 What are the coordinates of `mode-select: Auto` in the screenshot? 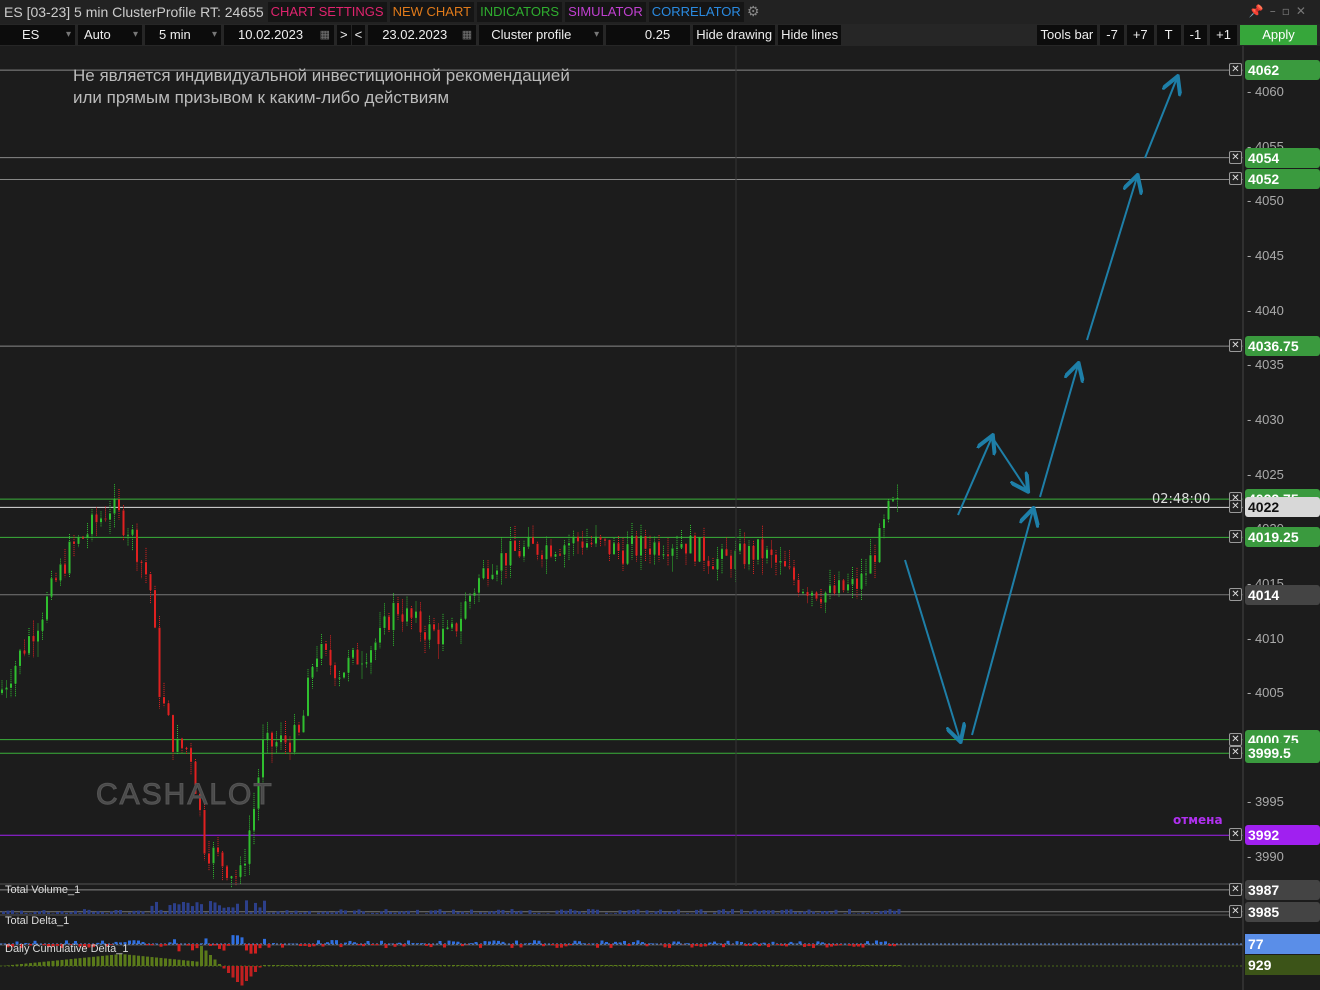 It's located at (110, 35).